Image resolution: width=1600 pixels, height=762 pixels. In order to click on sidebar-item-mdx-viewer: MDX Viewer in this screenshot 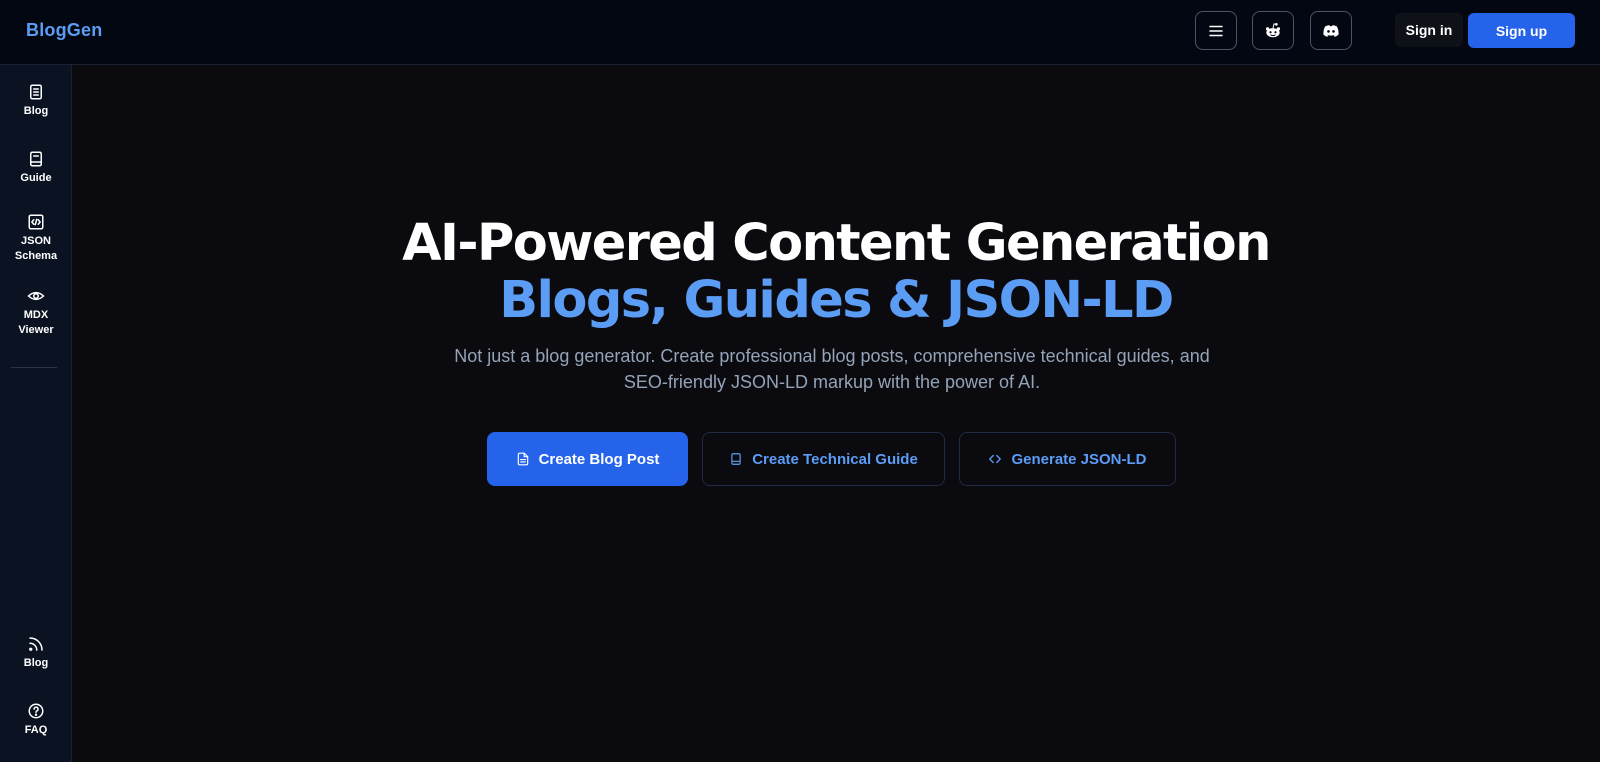, I will do `click(36, 312)`.